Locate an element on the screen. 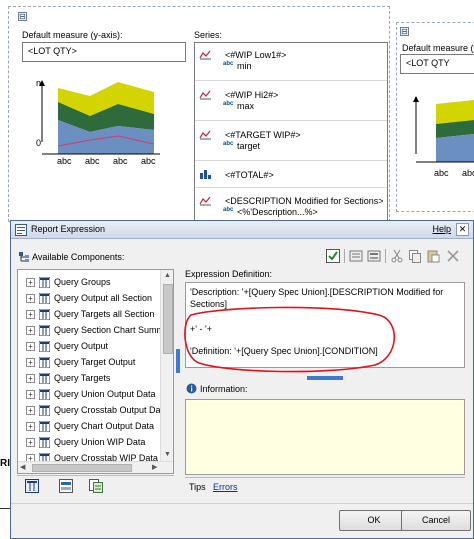 The height and width of the screenshot is (539, 474). delete-icon is located at coordinates (453, 256).